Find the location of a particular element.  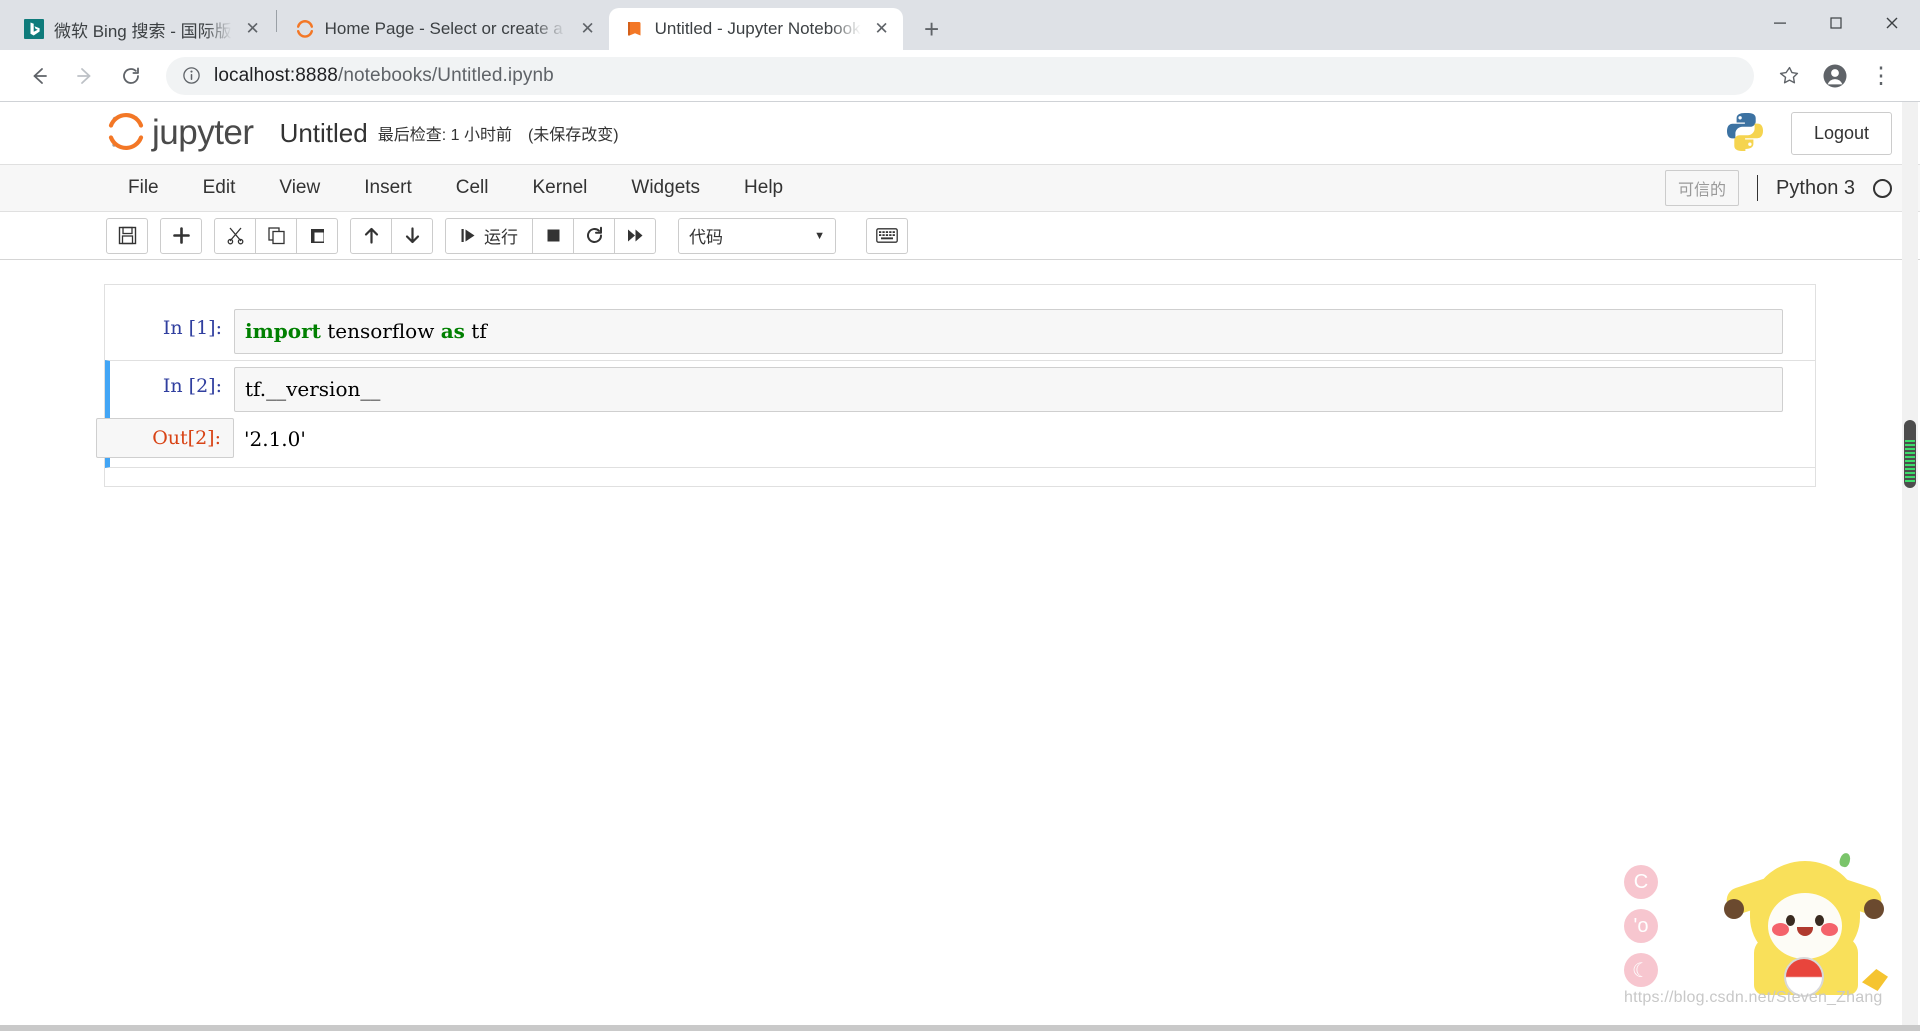

input-prompt: In [2]: is located at coordinates (192, 386).